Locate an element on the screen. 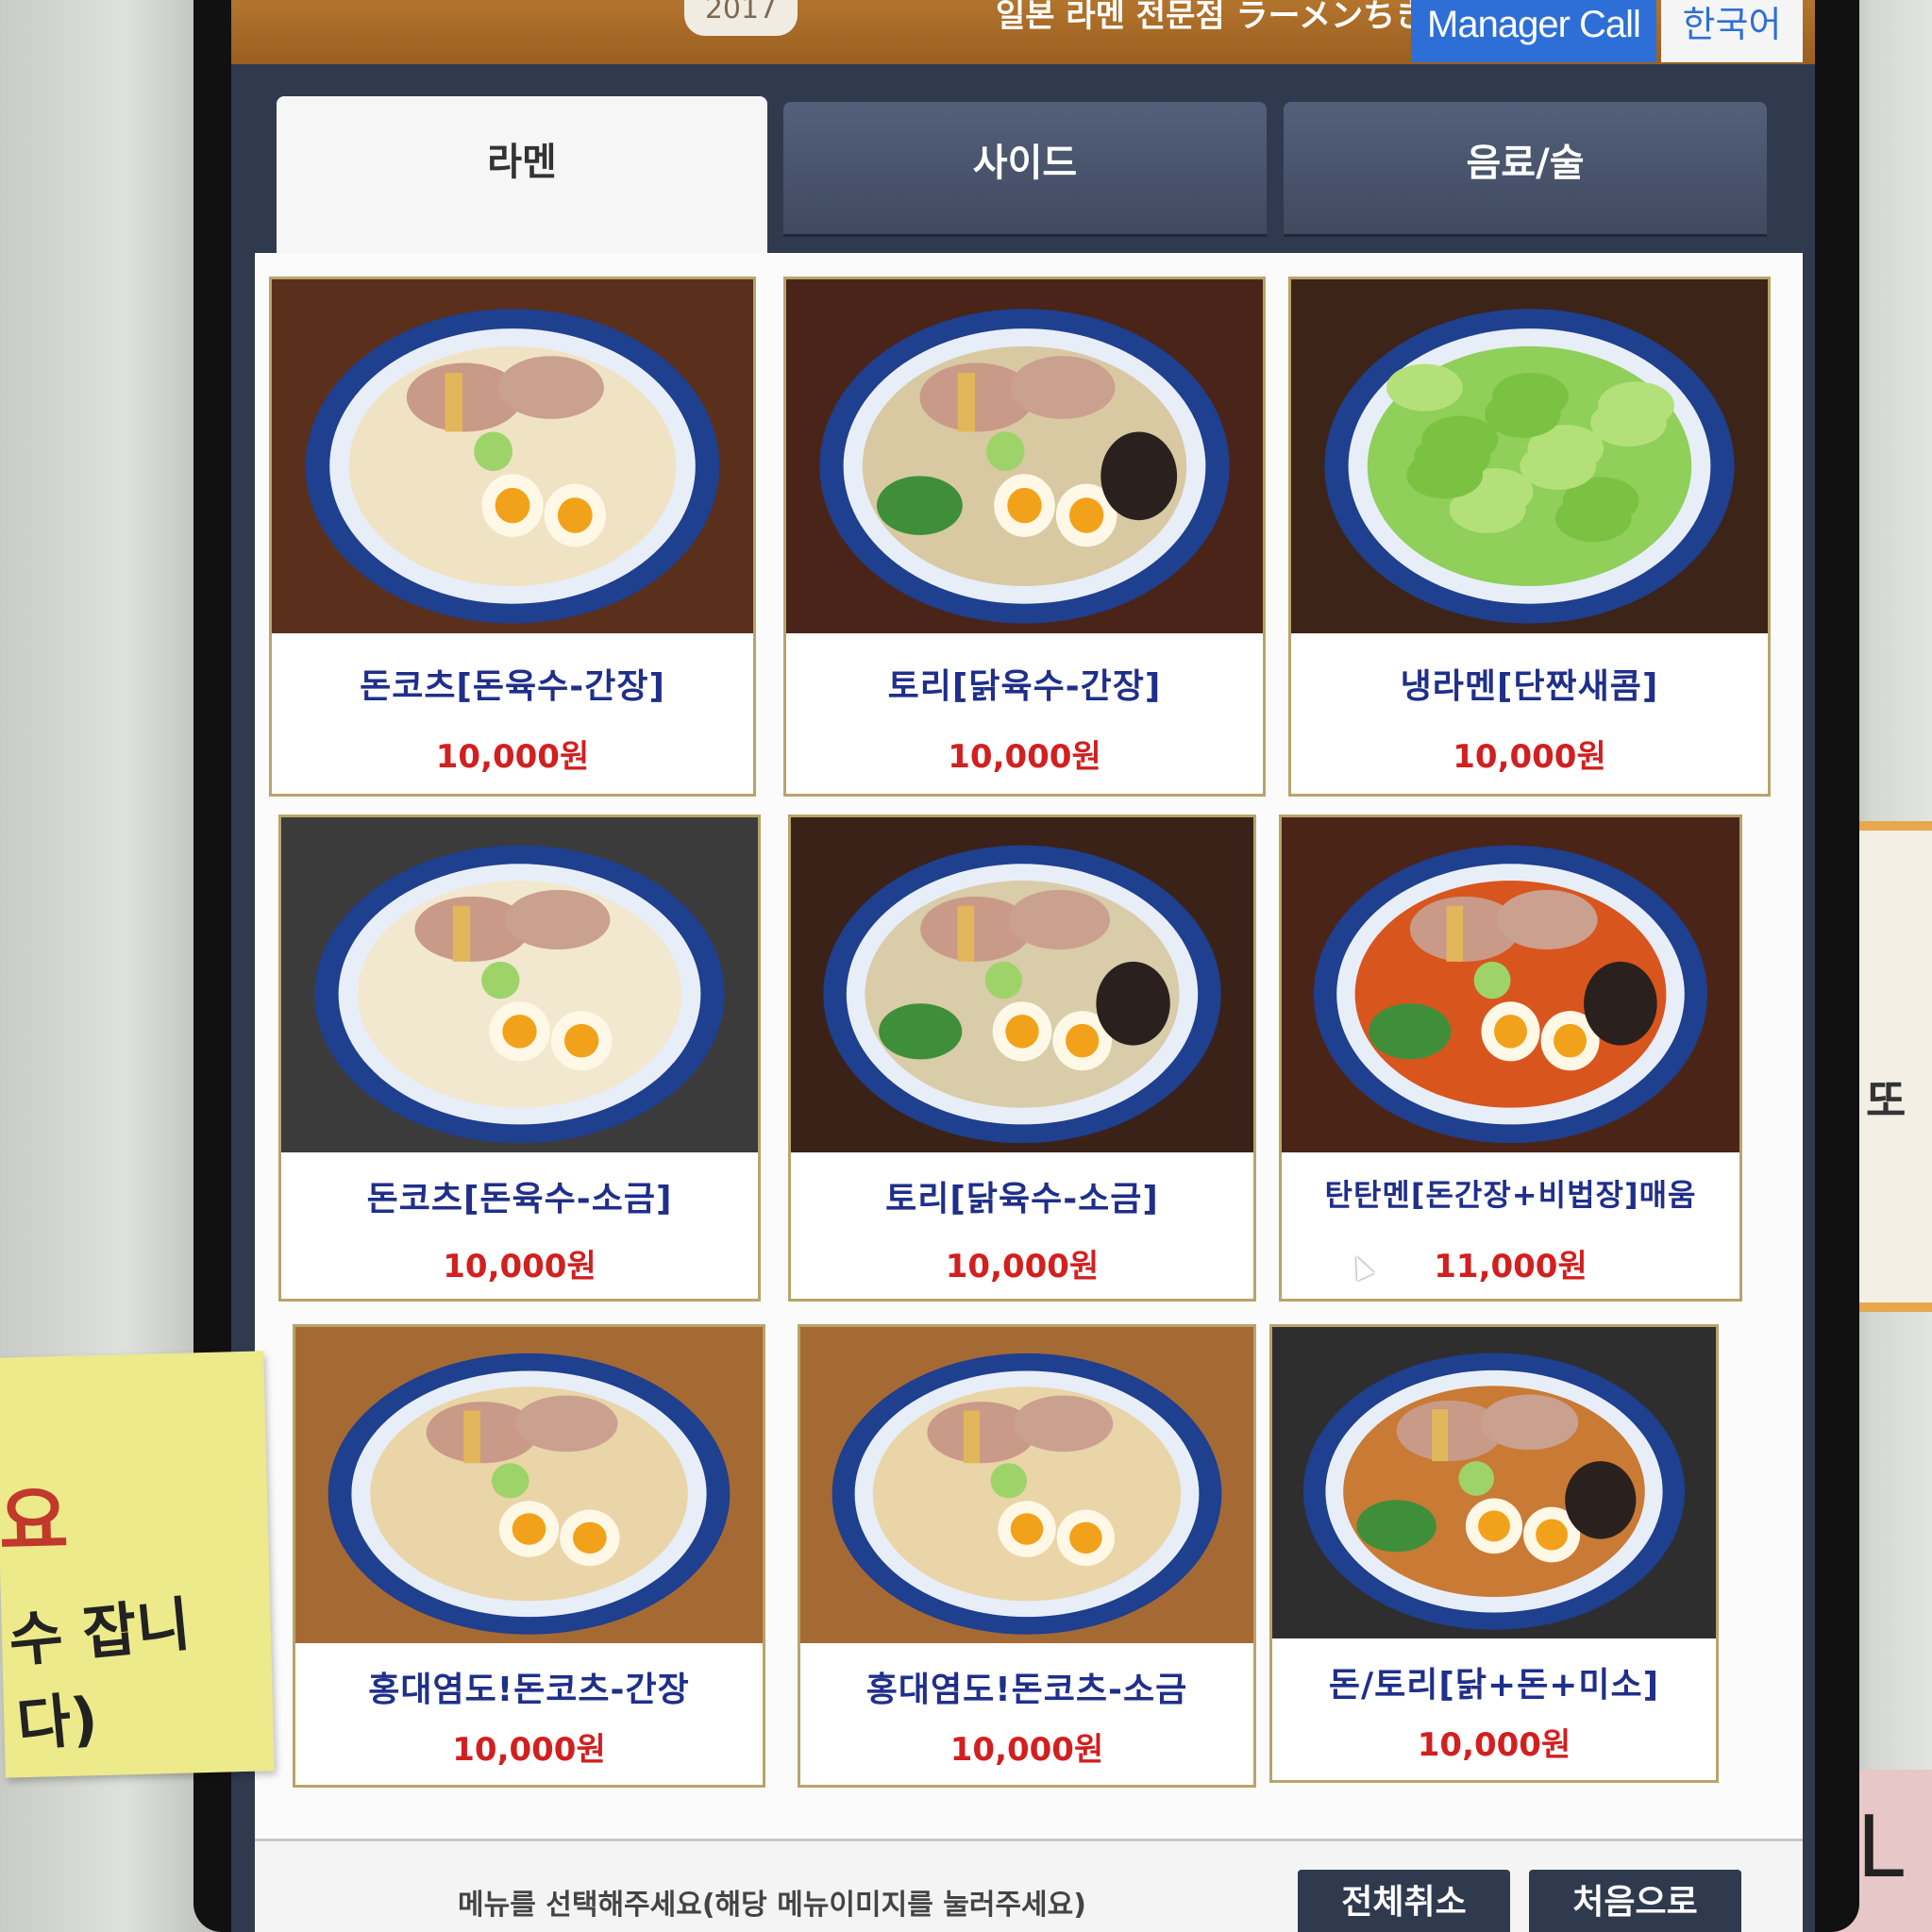 The height and width of the screenshot is (1932, 1932). home-button: 처음으로 is located at coordinates (1635, 1901).